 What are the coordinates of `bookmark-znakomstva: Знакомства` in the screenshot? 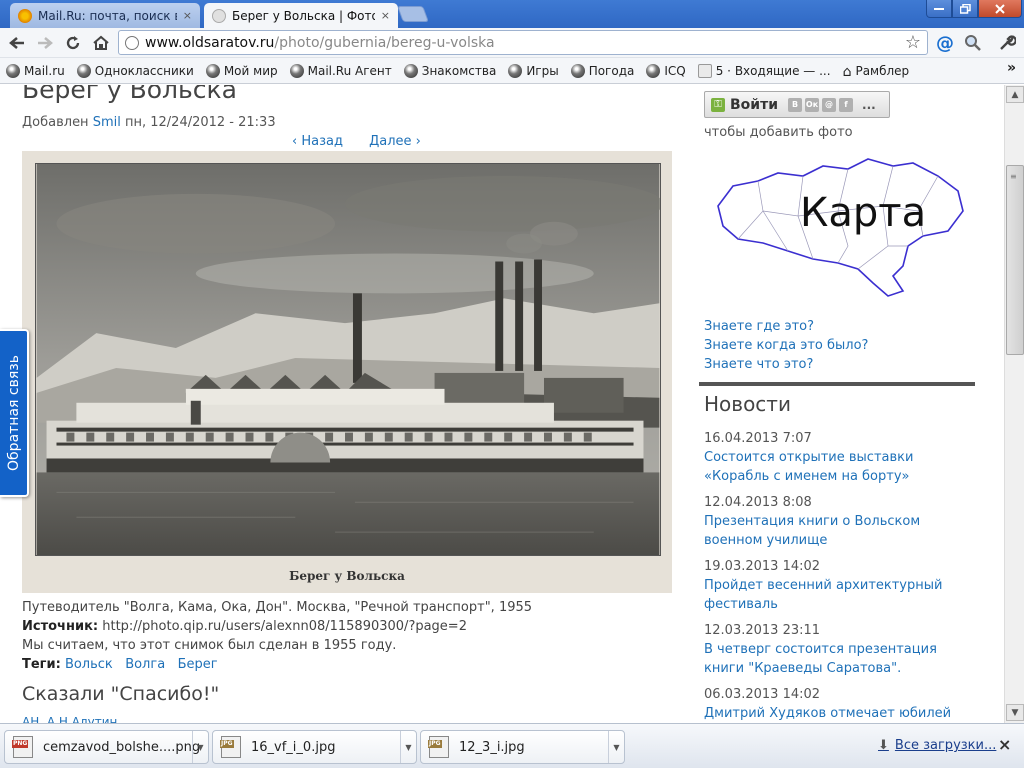 It's located at (449, 70).